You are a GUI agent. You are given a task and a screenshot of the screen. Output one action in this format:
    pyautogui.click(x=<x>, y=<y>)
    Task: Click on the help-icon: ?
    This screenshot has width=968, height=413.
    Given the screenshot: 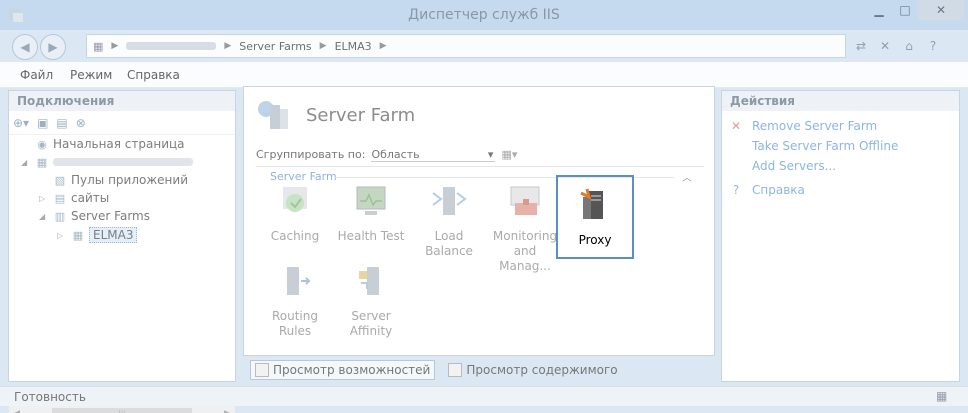 What is the action you would take?
    pyautogui.click(x=933, y=46)
    